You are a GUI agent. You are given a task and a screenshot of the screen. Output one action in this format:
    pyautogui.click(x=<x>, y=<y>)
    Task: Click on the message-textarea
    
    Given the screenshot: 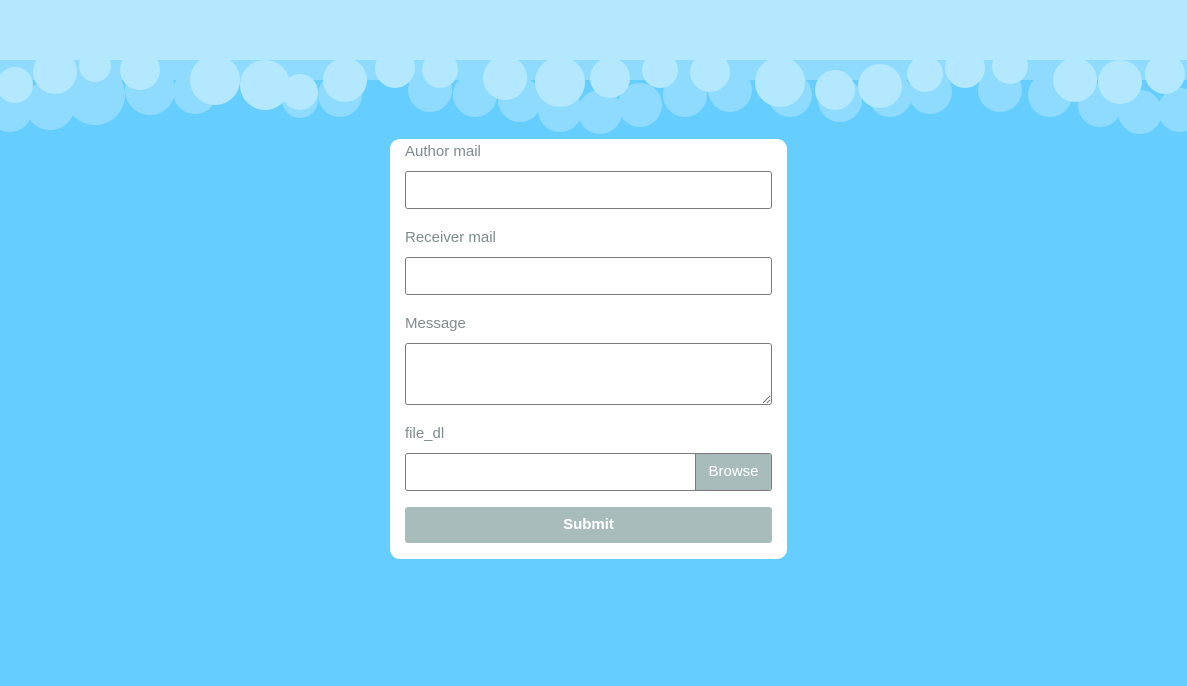 What is the action you would take?
    pyautogui.click(x=588, y=374)
    